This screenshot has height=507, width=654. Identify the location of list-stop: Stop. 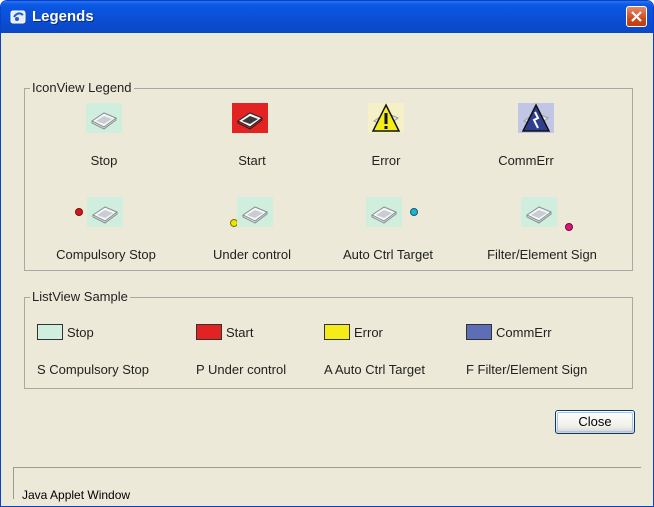
(65, 333).